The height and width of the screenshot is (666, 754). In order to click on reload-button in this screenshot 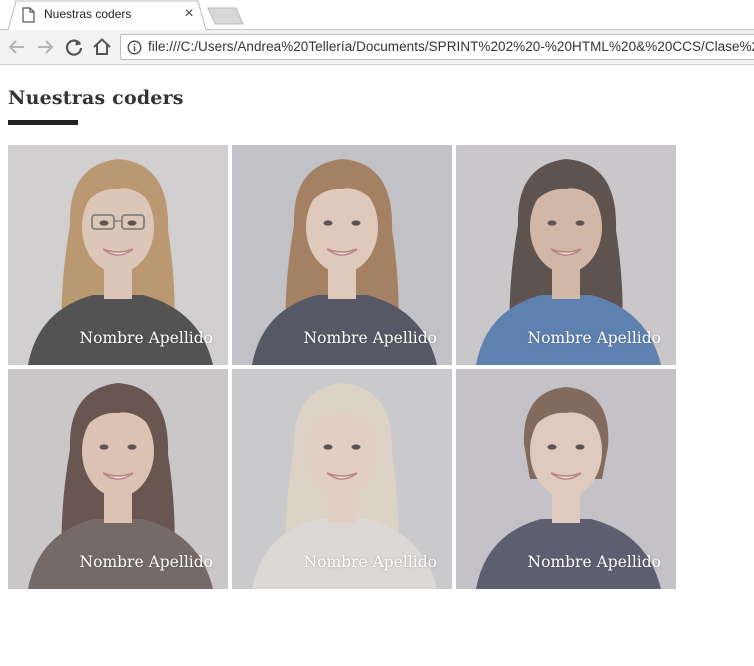, I will do `click(74, 47)`.